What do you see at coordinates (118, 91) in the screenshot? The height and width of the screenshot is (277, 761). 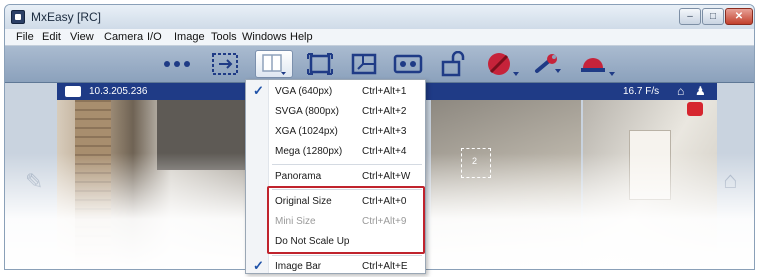 I see `camera-ip: 10.3.205.236` at bounding box center [118, 91].